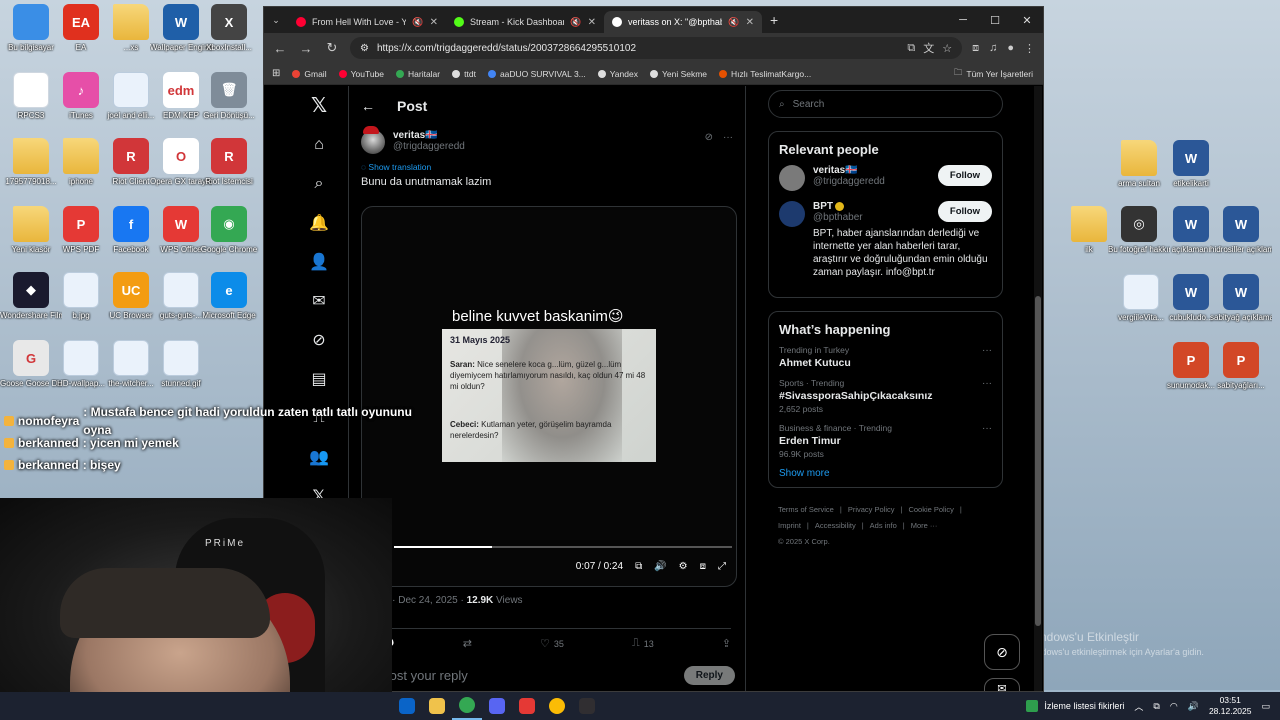  I want to click on clock: 03:51 28.12.2025, so click(1230, 706).